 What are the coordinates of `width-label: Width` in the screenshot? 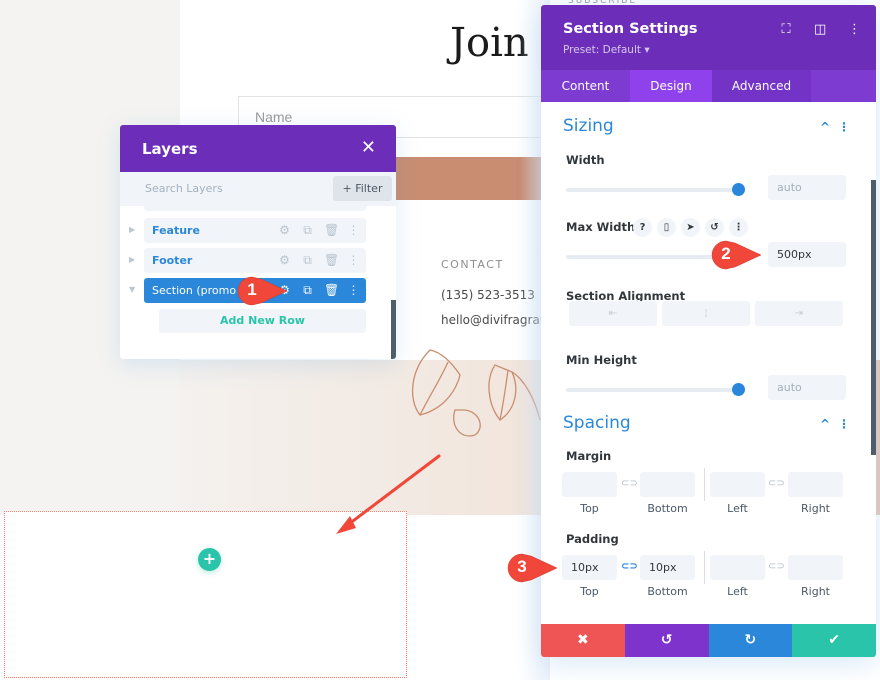 It's located at (585, 160).